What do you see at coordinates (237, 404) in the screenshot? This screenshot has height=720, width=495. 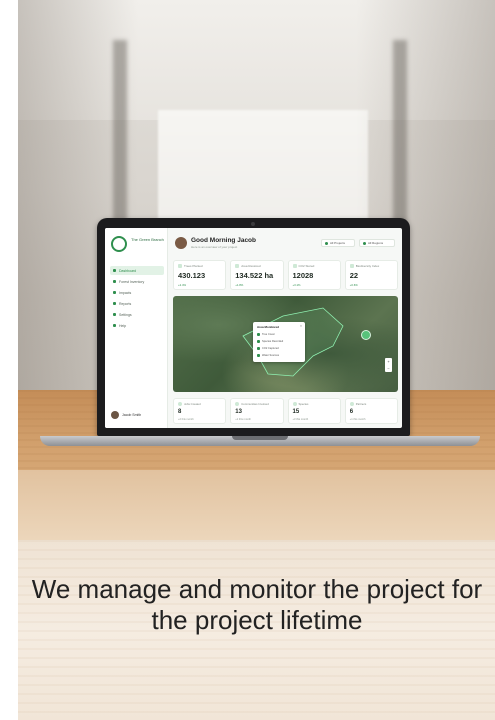 I see `community-icon` at bounding box center [237, 404].